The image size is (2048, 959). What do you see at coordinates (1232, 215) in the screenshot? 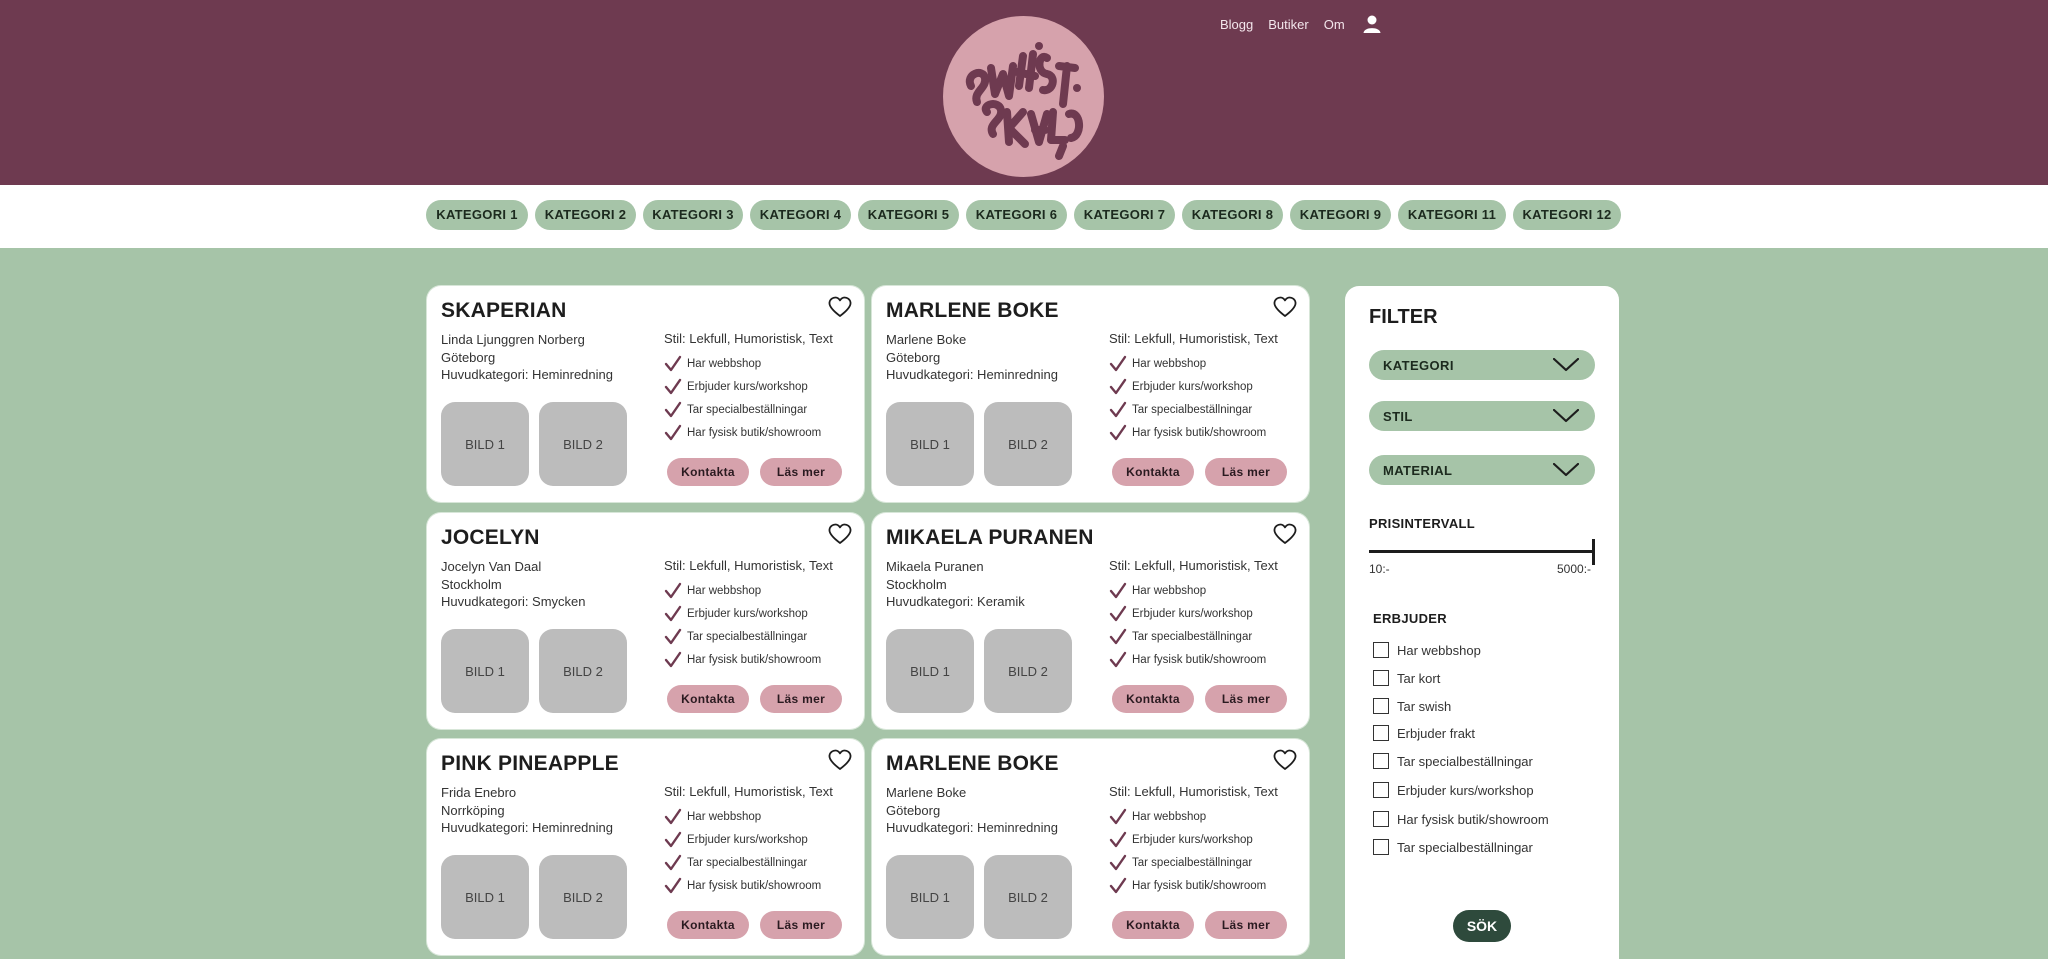
I see `category-pill-8: KATEGORI 8` at bounding box center [1232, 215].